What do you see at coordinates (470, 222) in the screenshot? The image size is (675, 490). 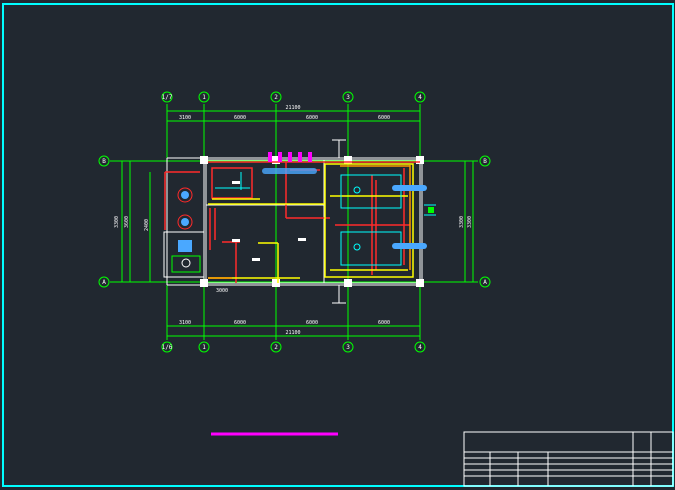 I see `dim-right-1: 3300` at bounding box center [470, 222].